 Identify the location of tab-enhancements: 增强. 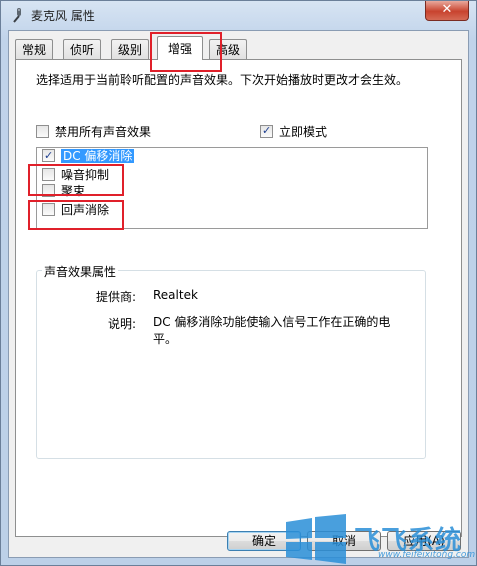
(180, 48).